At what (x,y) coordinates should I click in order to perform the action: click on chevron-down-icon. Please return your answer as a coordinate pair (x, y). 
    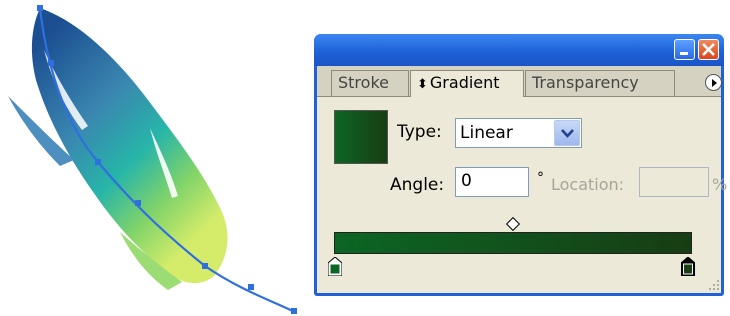
    Looking at the image, I should click on (567, 133).